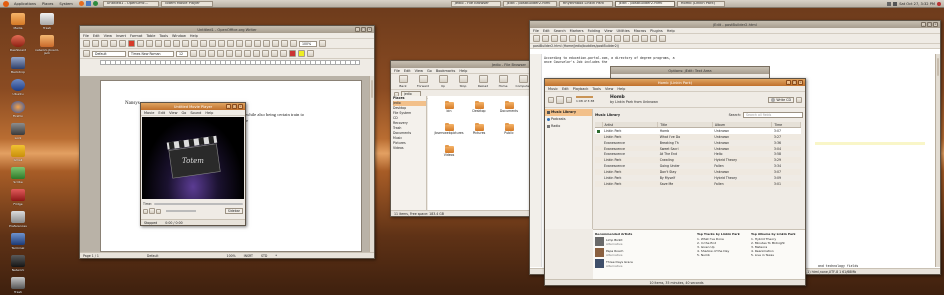 The width and height of the screenshot is (944, 295). What do you see at coordinates (723, 255) in the screenshot?
I see `top-track-item: 5. Numb` at bounding box center [723, 255].